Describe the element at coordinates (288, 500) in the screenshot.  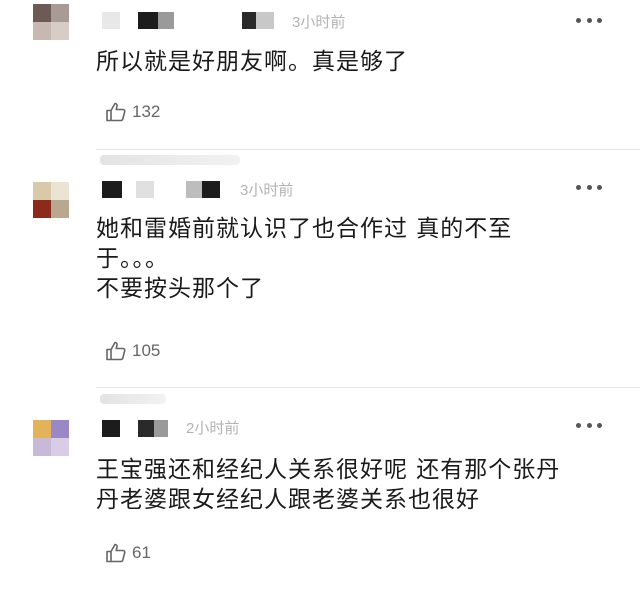
I see `comment-text-line: 丹老婆跟女经纪人跟老婆关系也很好` at that location.